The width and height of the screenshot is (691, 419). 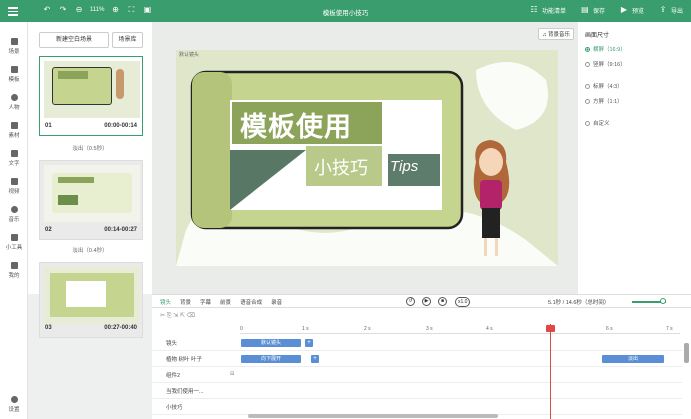 What do you see at coordinates (225, 302) in the screenshot?
I see `tab-foreground: 前景` at bounding box center [225, 302].